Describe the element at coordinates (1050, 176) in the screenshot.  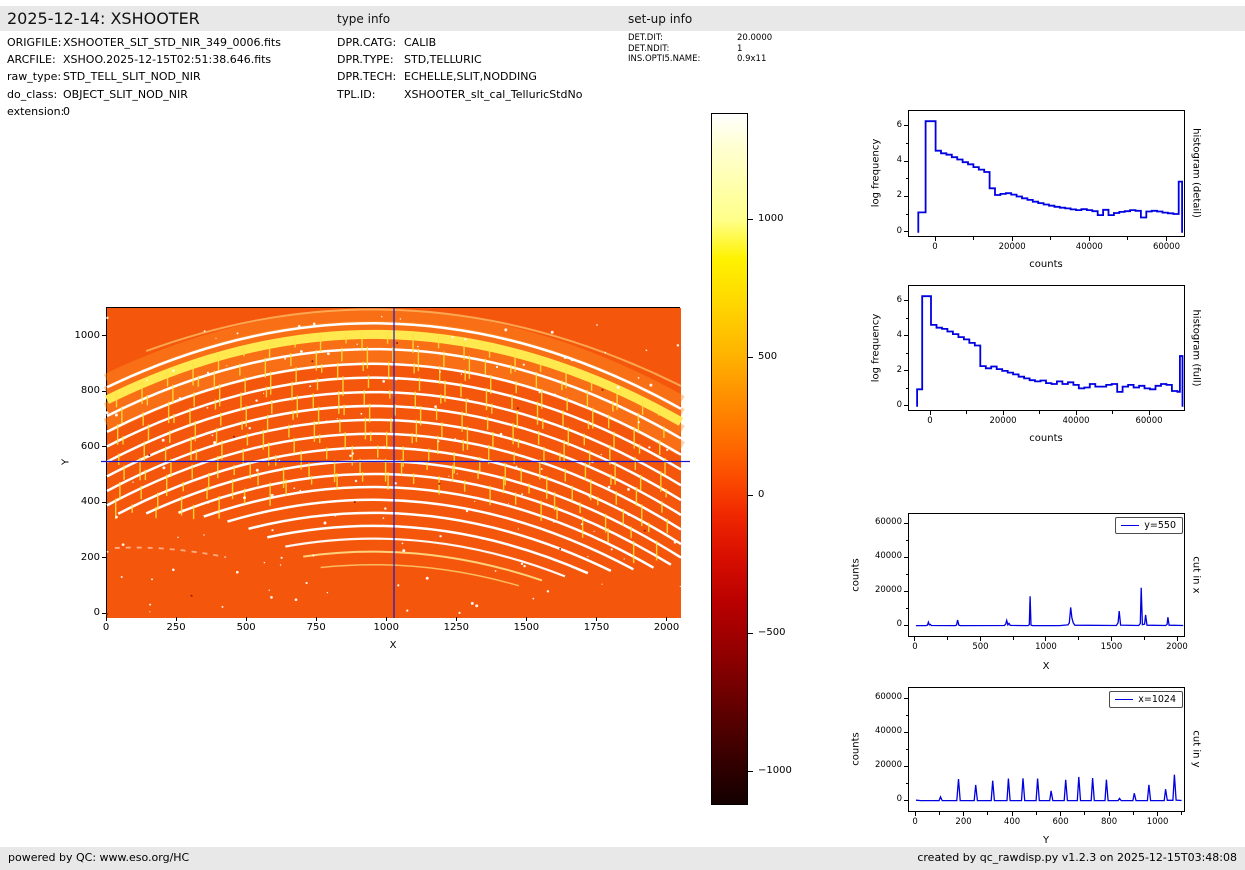
I see `histogram-detail-series` at that location.